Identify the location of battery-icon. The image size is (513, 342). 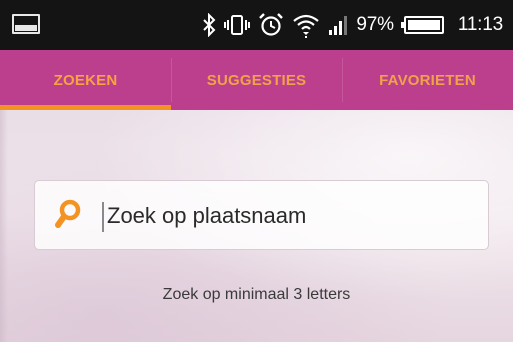
(422, 25).